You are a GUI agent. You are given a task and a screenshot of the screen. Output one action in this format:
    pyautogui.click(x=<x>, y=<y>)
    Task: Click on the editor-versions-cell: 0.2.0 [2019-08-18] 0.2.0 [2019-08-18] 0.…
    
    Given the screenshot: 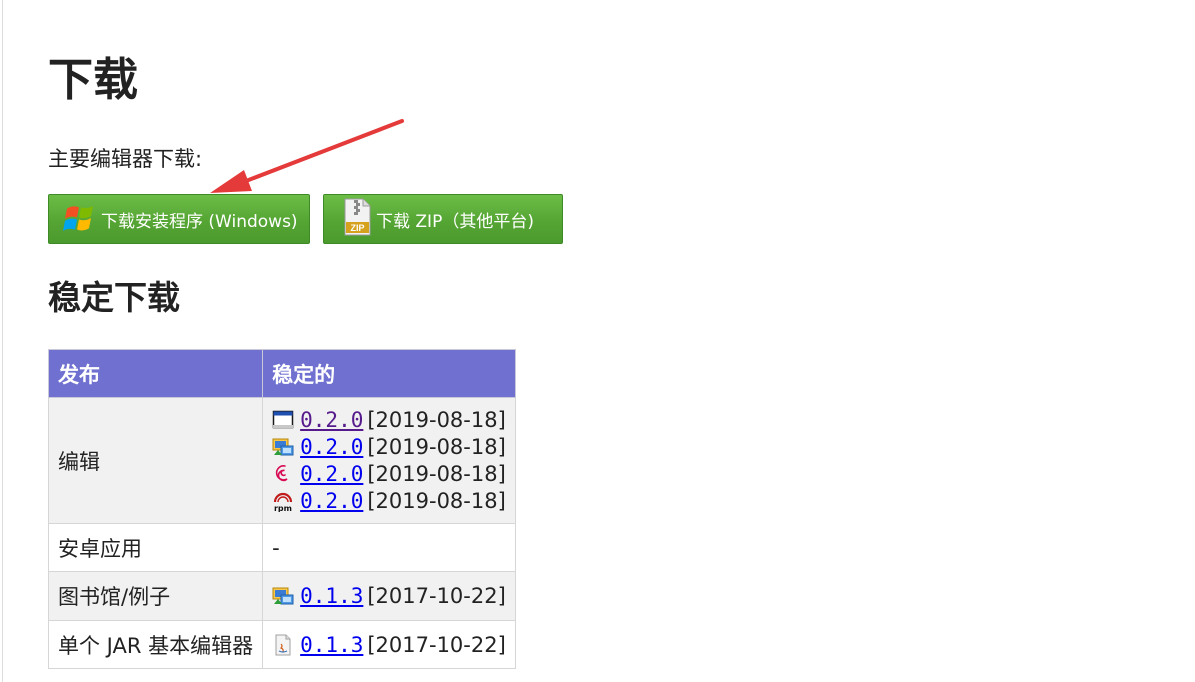 What is the action you would take?
    pyautogui.click(x=389, y=460)
    